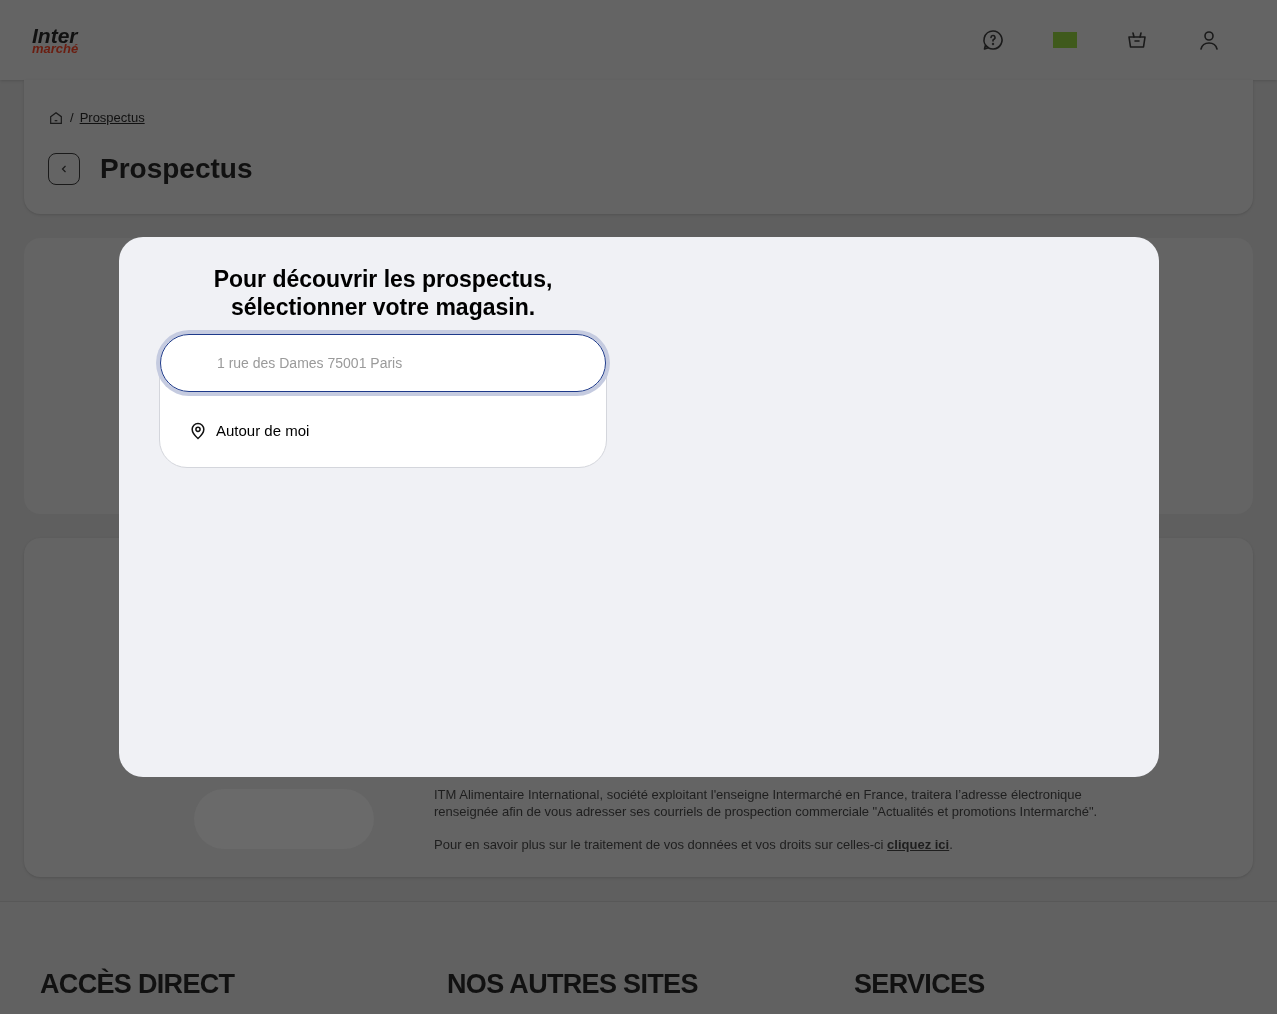 Image resolution: width=1277 pixels, height=1014 pixels. Describe the element at coordinates (64, 168) in the screenshot. I see `back-button` at that location.